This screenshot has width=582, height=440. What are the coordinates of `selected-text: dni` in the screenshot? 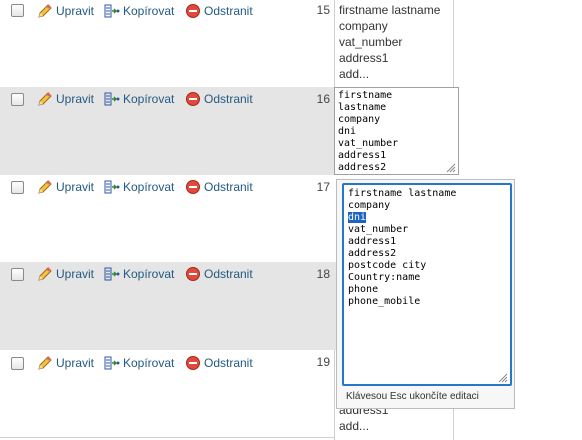 It's located at (357, 217).